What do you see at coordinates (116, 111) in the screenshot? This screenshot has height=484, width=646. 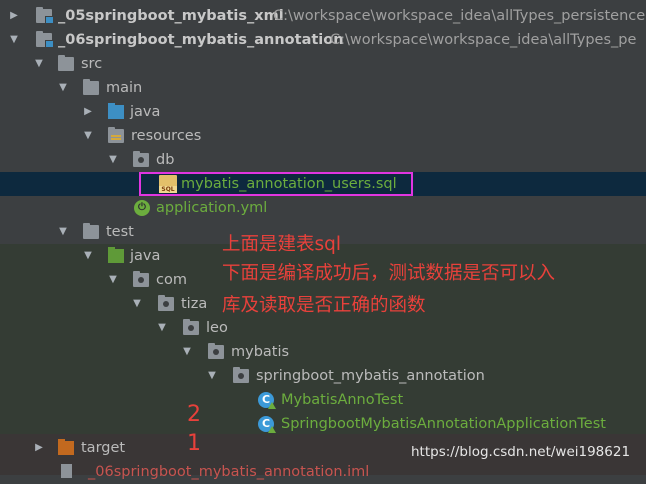 I see `source-folder-icon` at bounding box center [116, 111].